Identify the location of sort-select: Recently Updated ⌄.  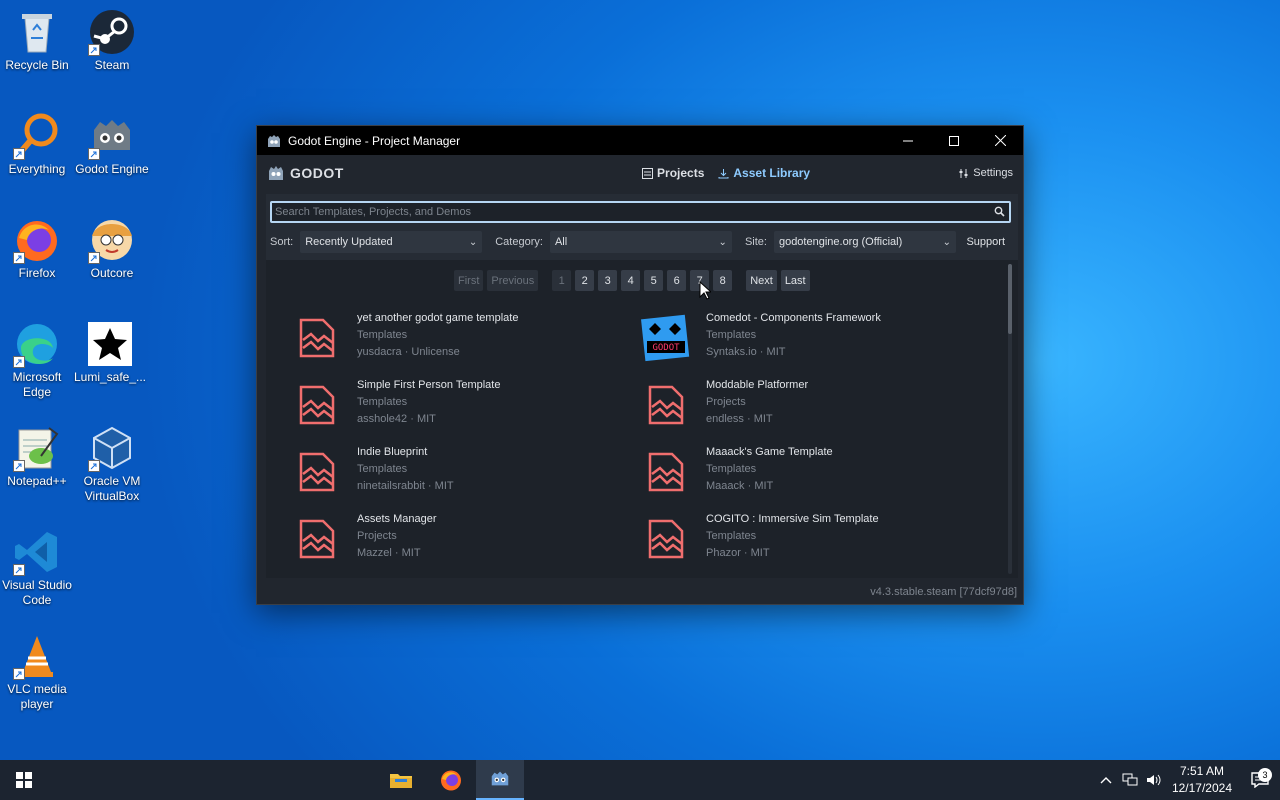
(391, 242).